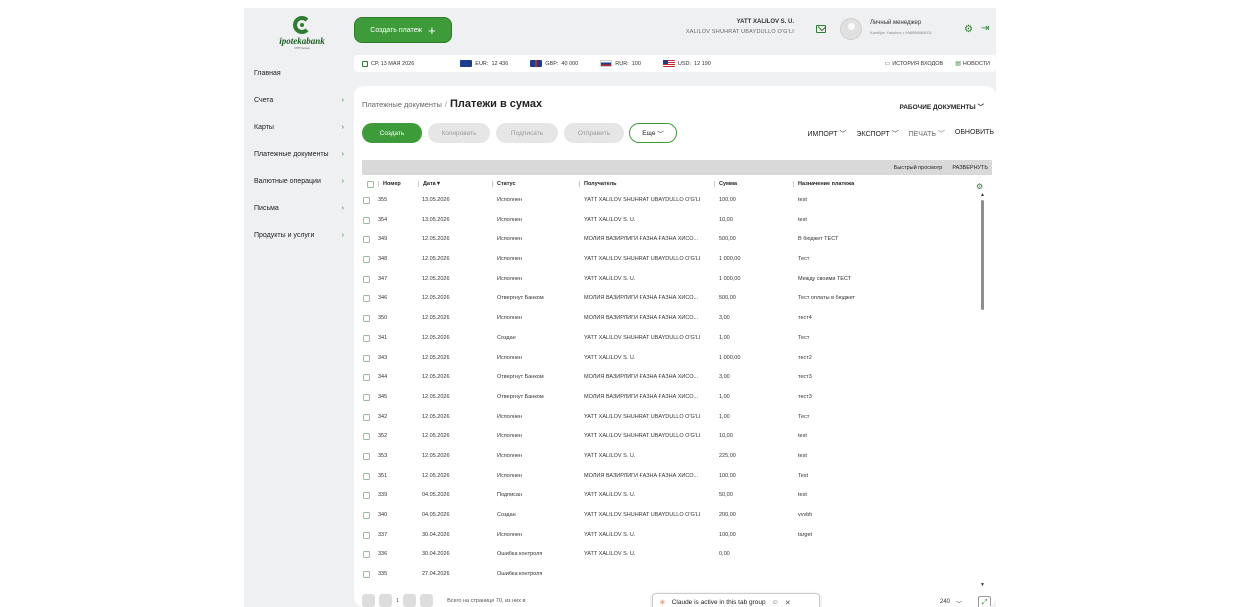 The width and height of the screenshot is (1237, 607). What do you see at coordinates (594, 133) in the screenshot?
I see `send-button: Отправить` at bounding box center [594, 133].